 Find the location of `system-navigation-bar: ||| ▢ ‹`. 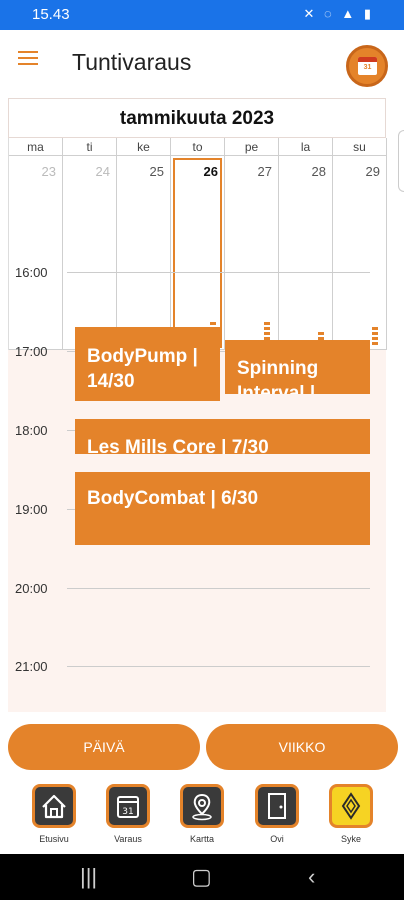

system-navigation-bar: ||| ▢ ‹ is located at coordinates (202, 877).